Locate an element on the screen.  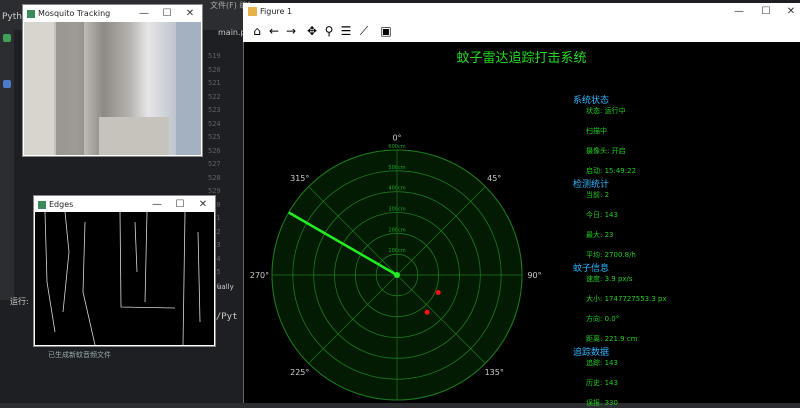
move-icon: ✥ is located at coordinates (312, 31).